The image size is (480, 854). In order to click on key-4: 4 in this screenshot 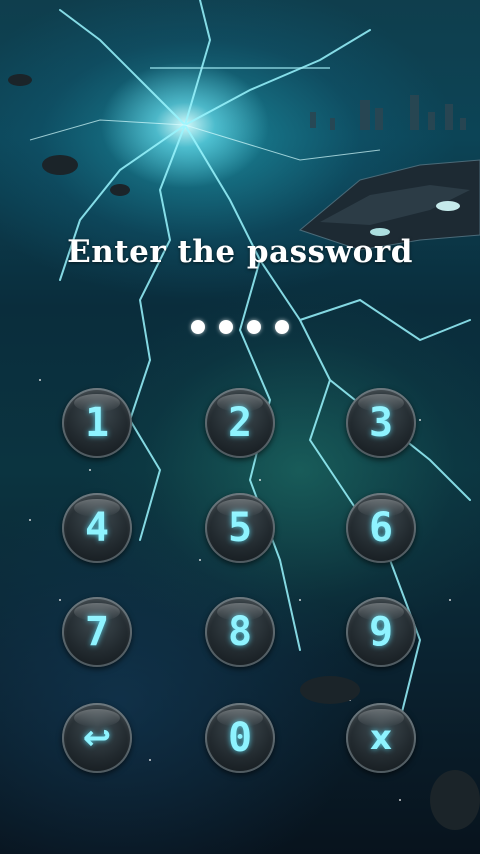, I will do `click(97, 528)`.